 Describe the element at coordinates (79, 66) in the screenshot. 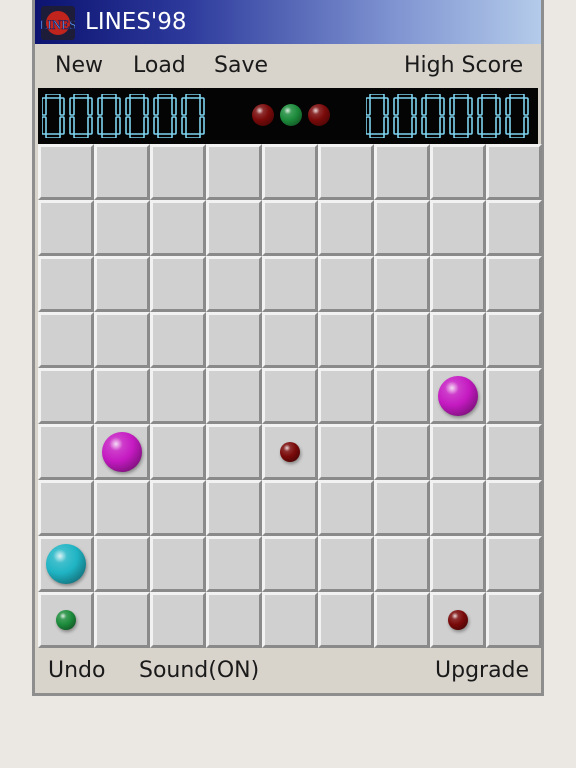

I see `menu-new: New` at that location.